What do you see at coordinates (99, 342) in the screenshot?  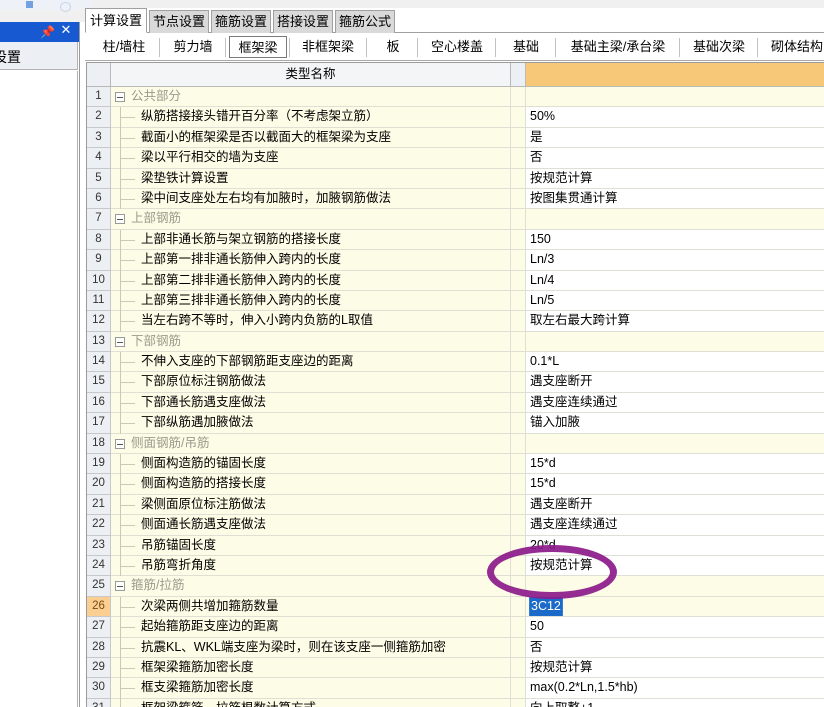 I see `row-number-cell: 13` at bounding box center [99, 342].